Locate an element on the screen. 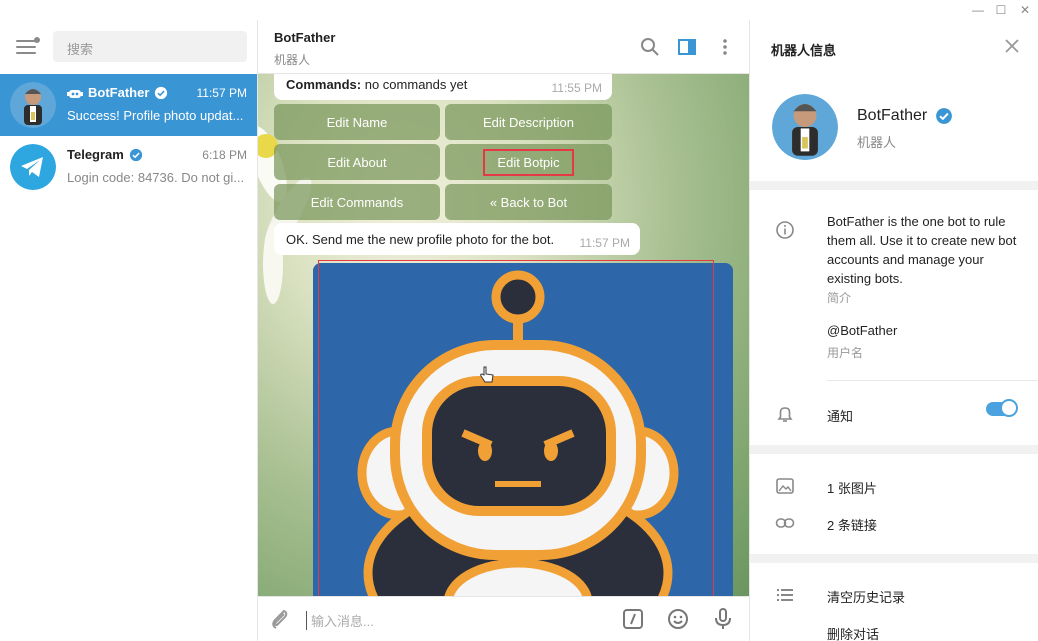 This screenshot has width=1038, height=641. commands-text: no commands yet is located at coordinates (414, 84).